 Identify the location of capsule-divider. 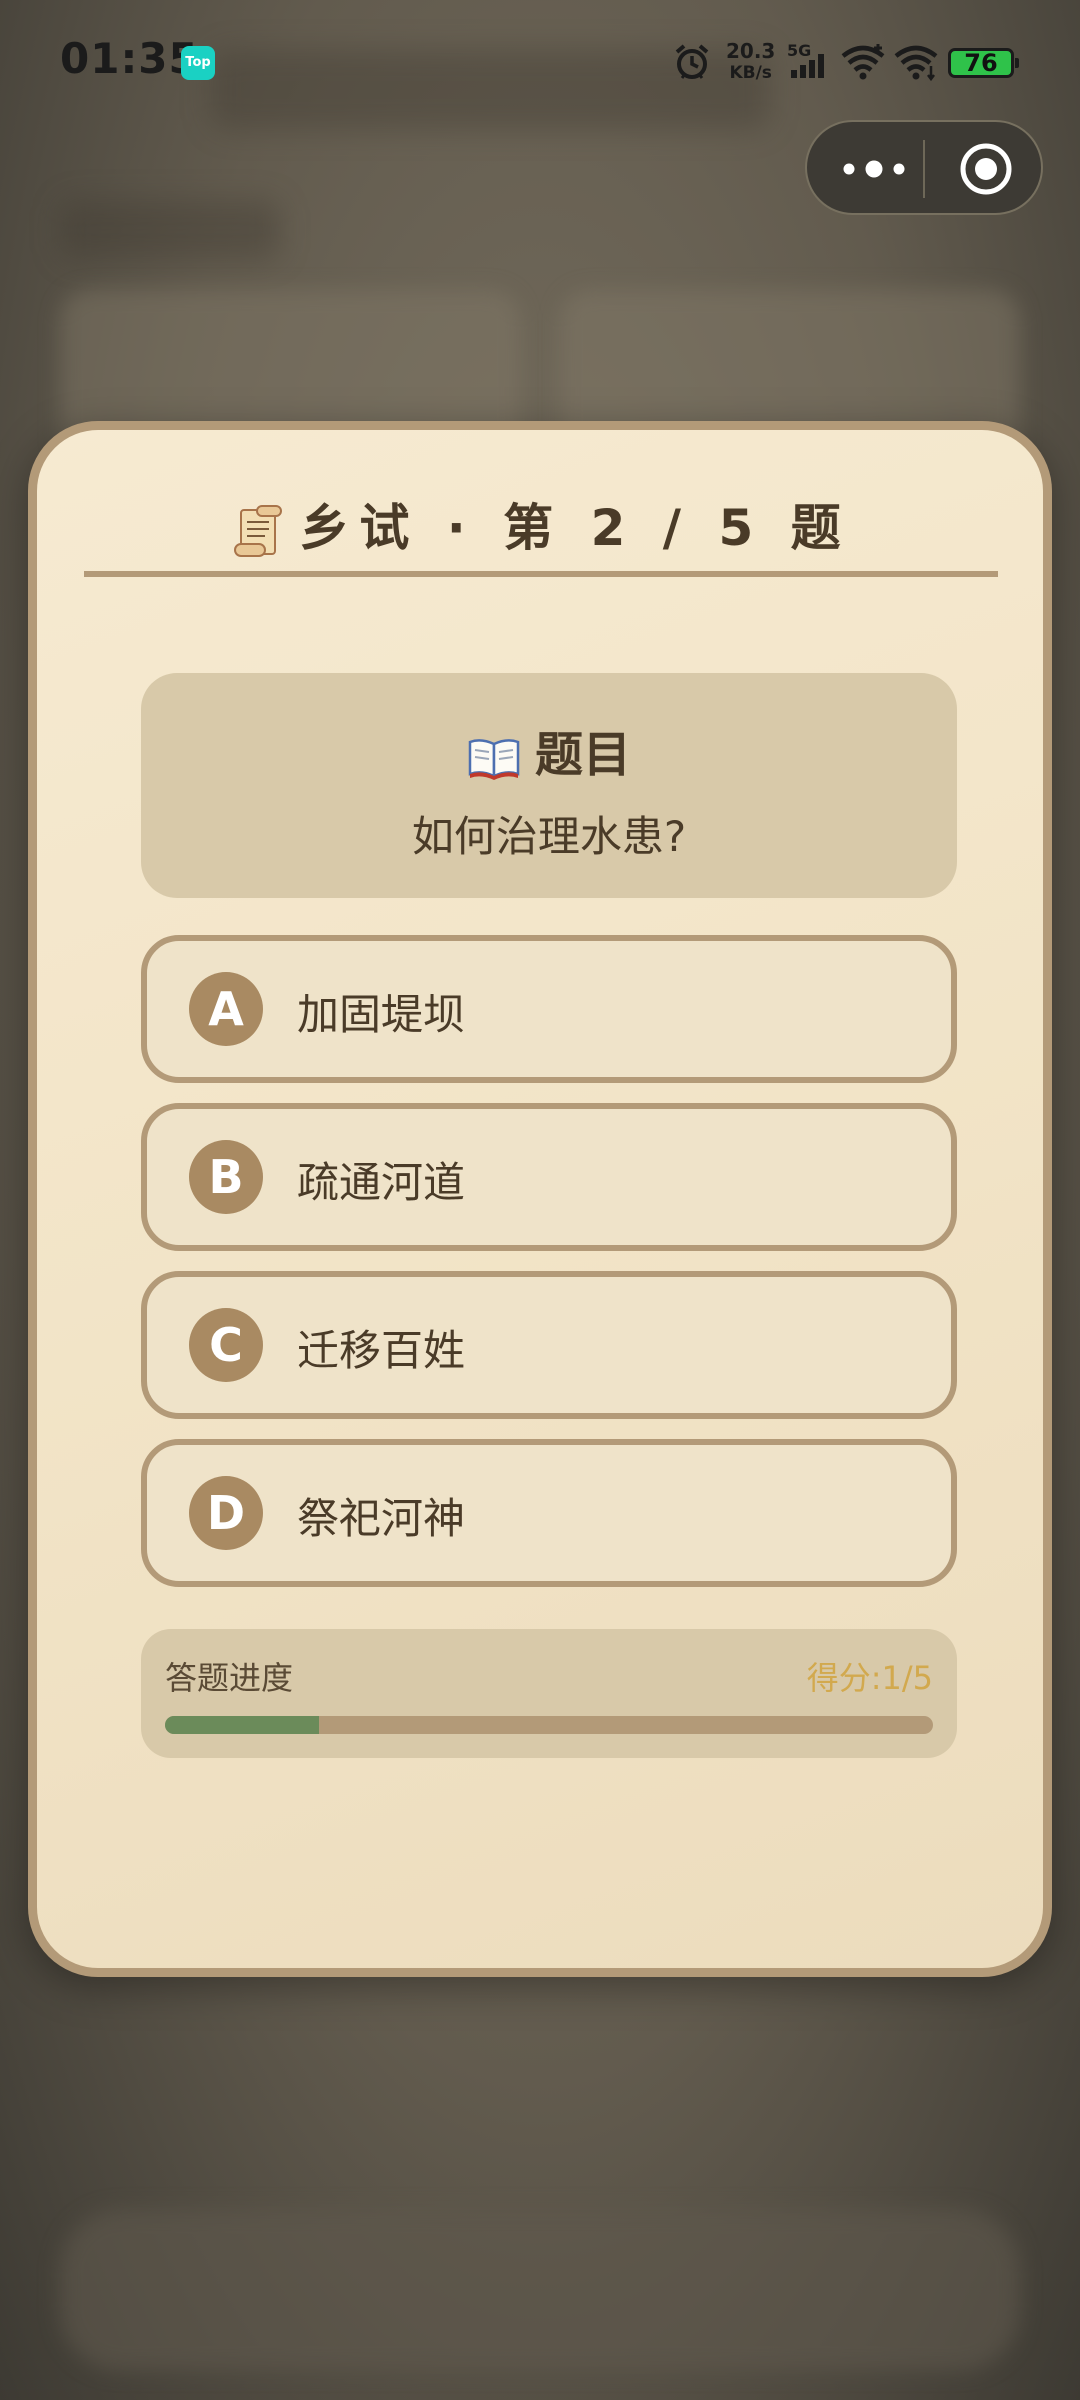
(924, 169).